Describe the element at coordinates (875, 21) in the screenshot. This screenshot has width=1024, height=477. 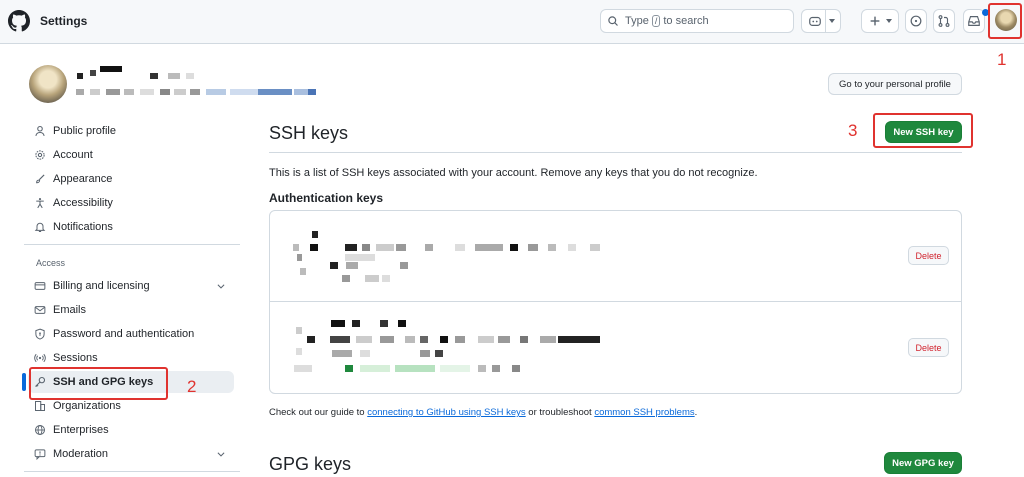
I see `plus-icon` at that location.